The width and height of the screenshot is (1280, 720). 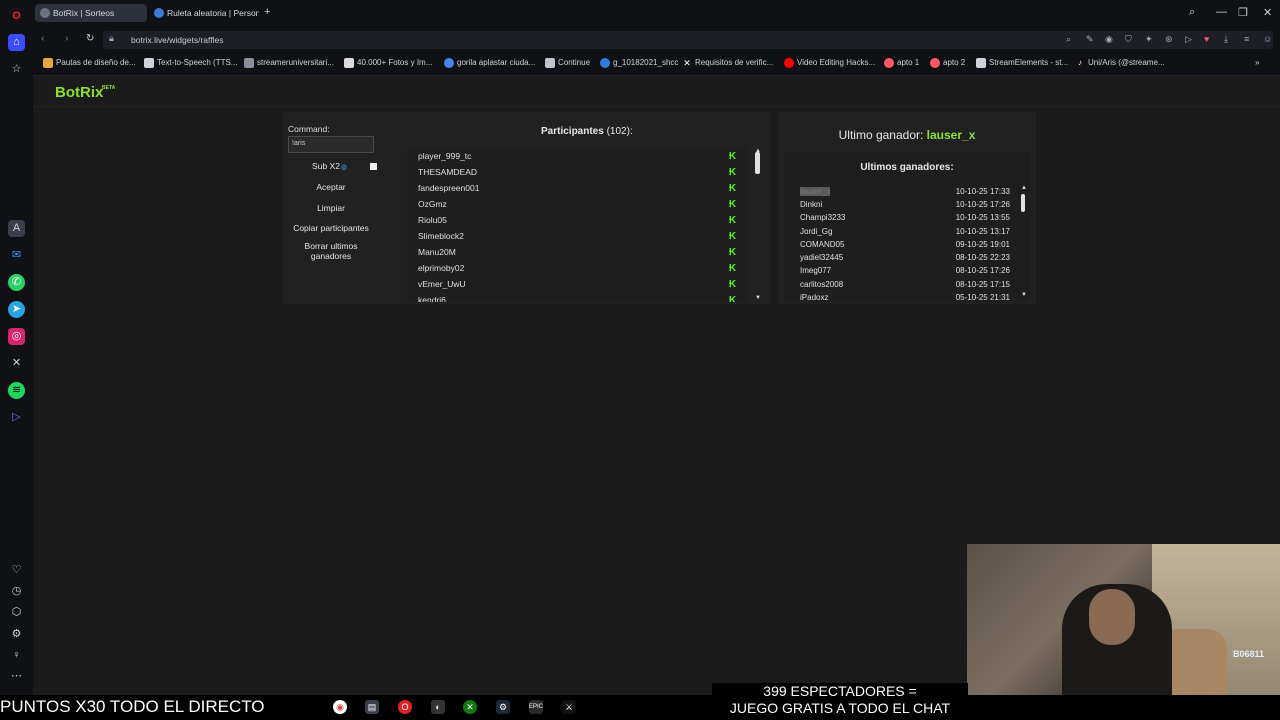 What do you see at coordinates (901, 63) in the screenshot?
I see `bookmark-item: apto 1` at bounding box center [901, 63].